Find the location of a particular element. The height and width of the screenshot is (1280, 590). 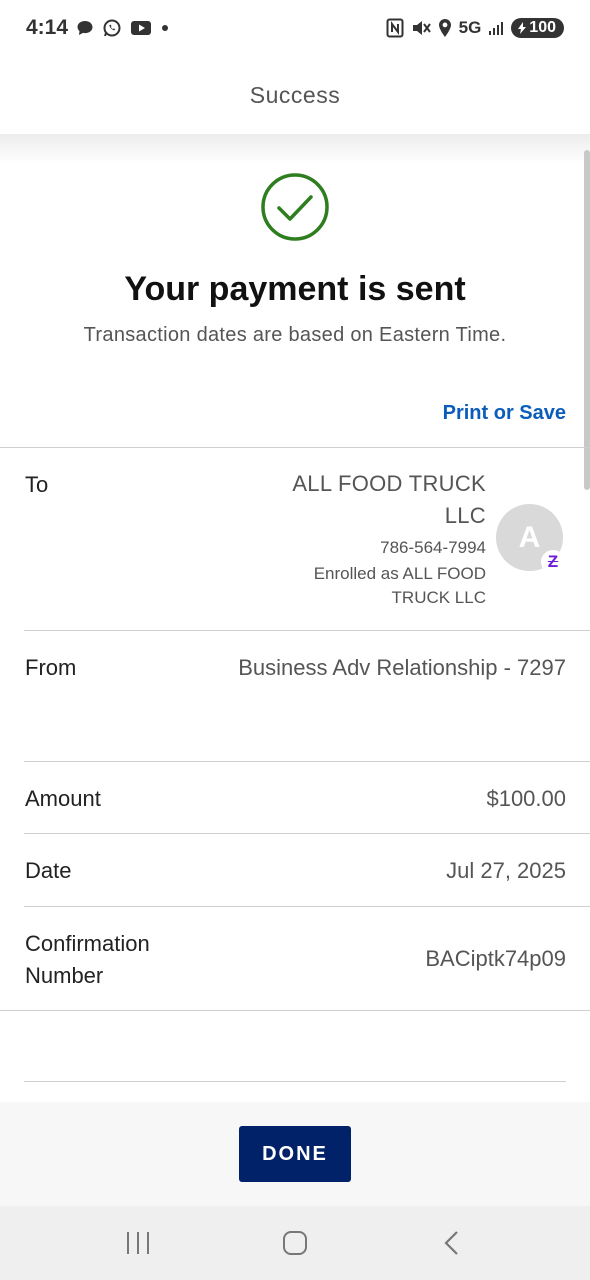

system-nav-bar is located at coordinates (295, 1243).